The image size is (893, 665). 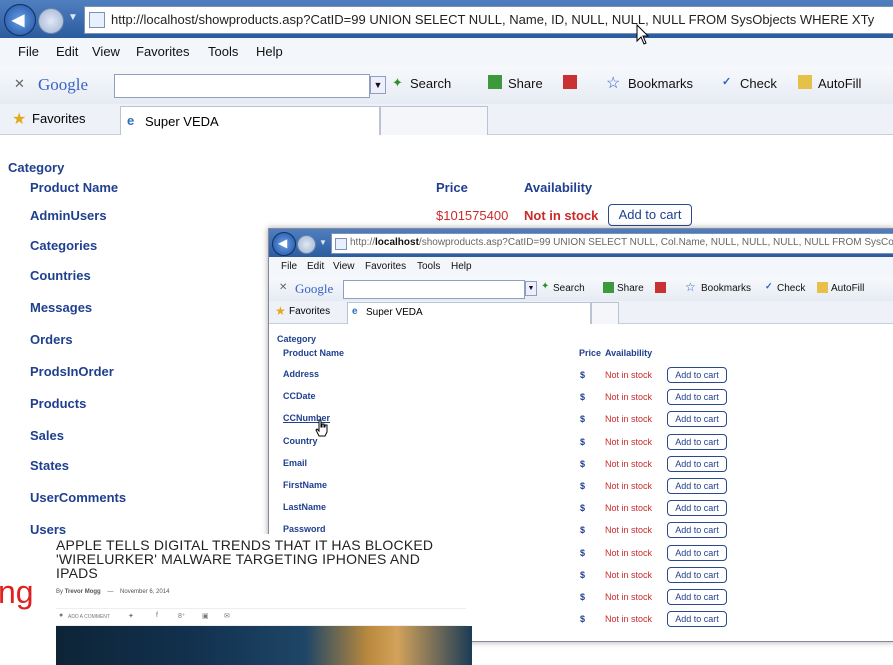 What do you see at coordinates (304, 507) in the screenshot?
I see `table-row-name: LastName` at bounding box center [304, 507].